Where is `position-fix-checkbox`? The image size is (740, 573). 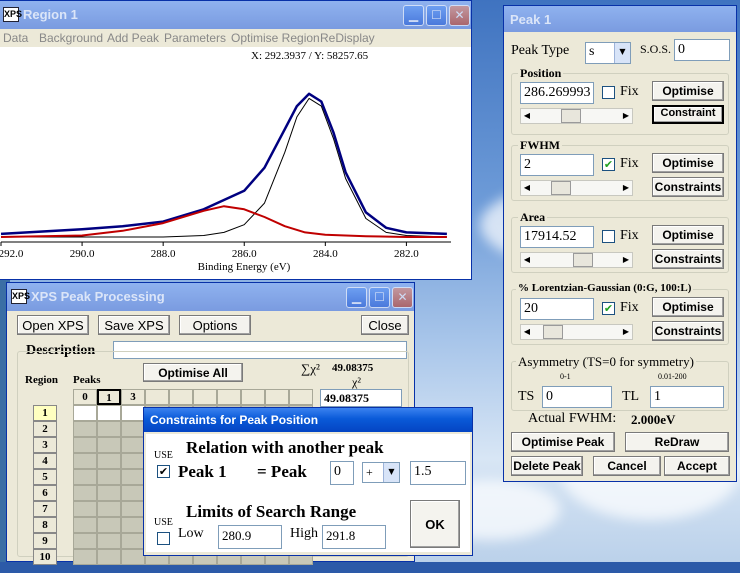
position-fix-checkbox is located at coordinates (608, 92).